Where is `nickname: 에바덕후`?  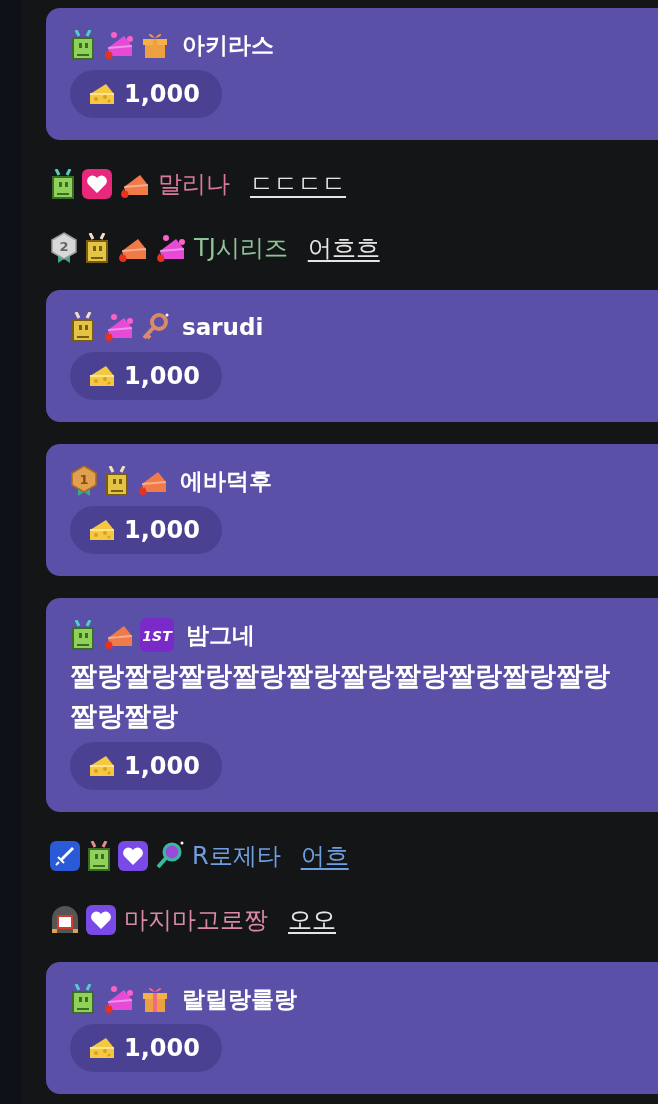 nickname: 에바덕후 is located at coordinates (226, 481).